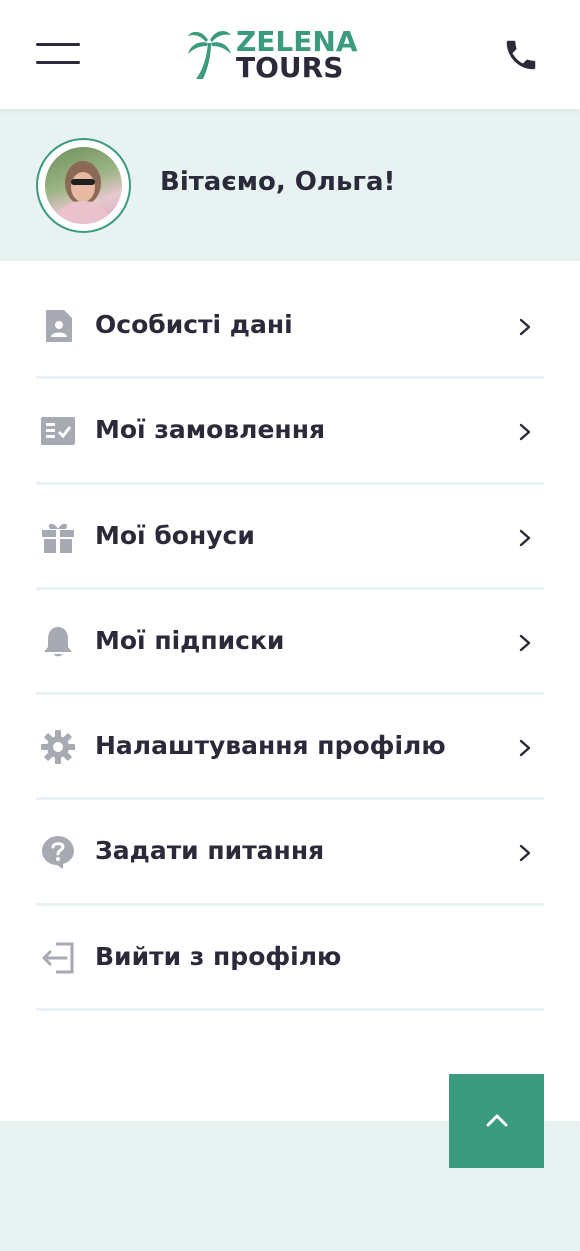 Image resolution: width=580 pixels, height=1251 pixels. I want to click on question-icon, so click(58, 853).